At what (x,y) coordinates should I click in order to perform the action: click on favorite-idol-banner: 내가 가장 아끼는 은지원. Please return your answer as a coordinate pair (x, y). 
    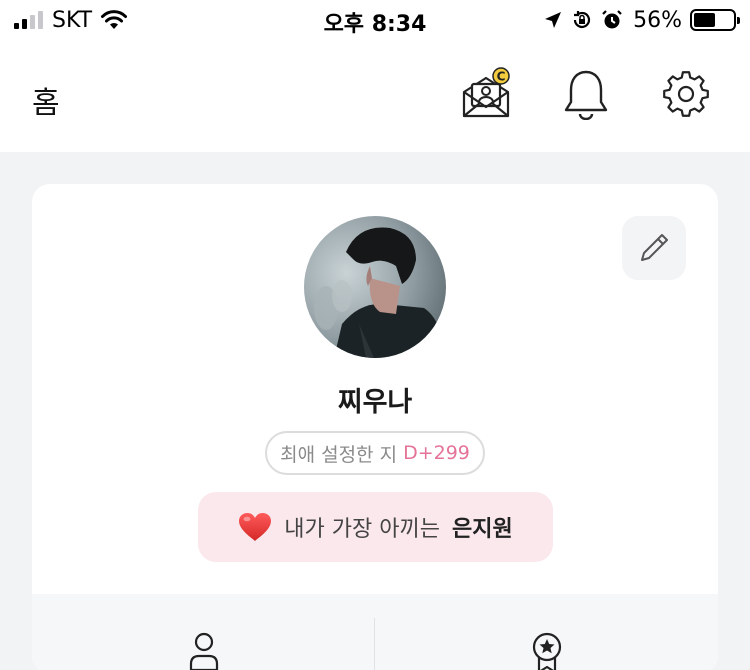
    Looking at the image, I should click on (375, 527).